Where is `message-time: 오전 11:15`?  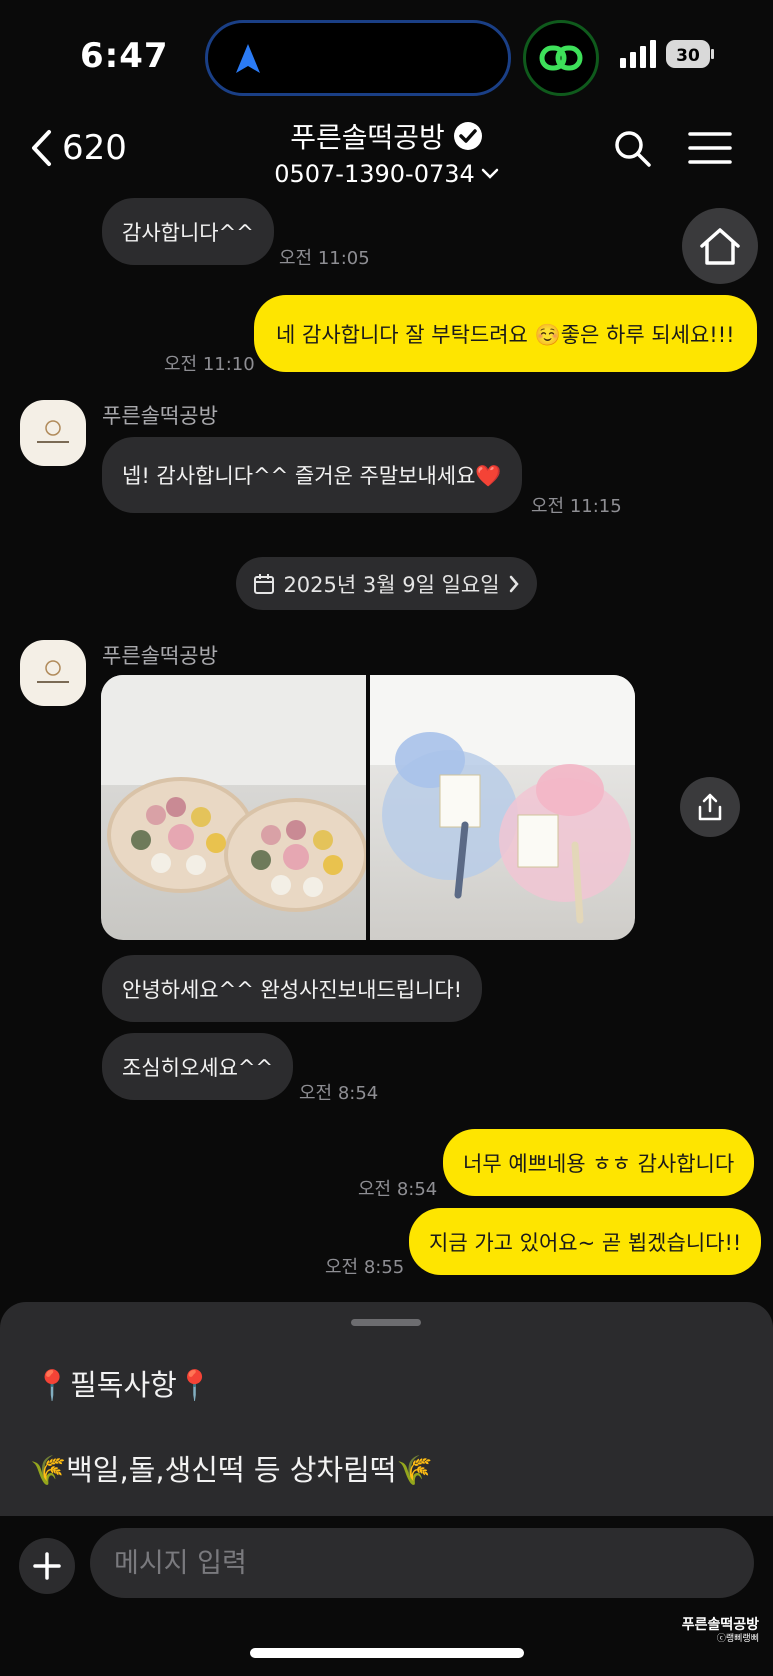
message-time: 오전 11:15 is located at coordinates (576, 506).